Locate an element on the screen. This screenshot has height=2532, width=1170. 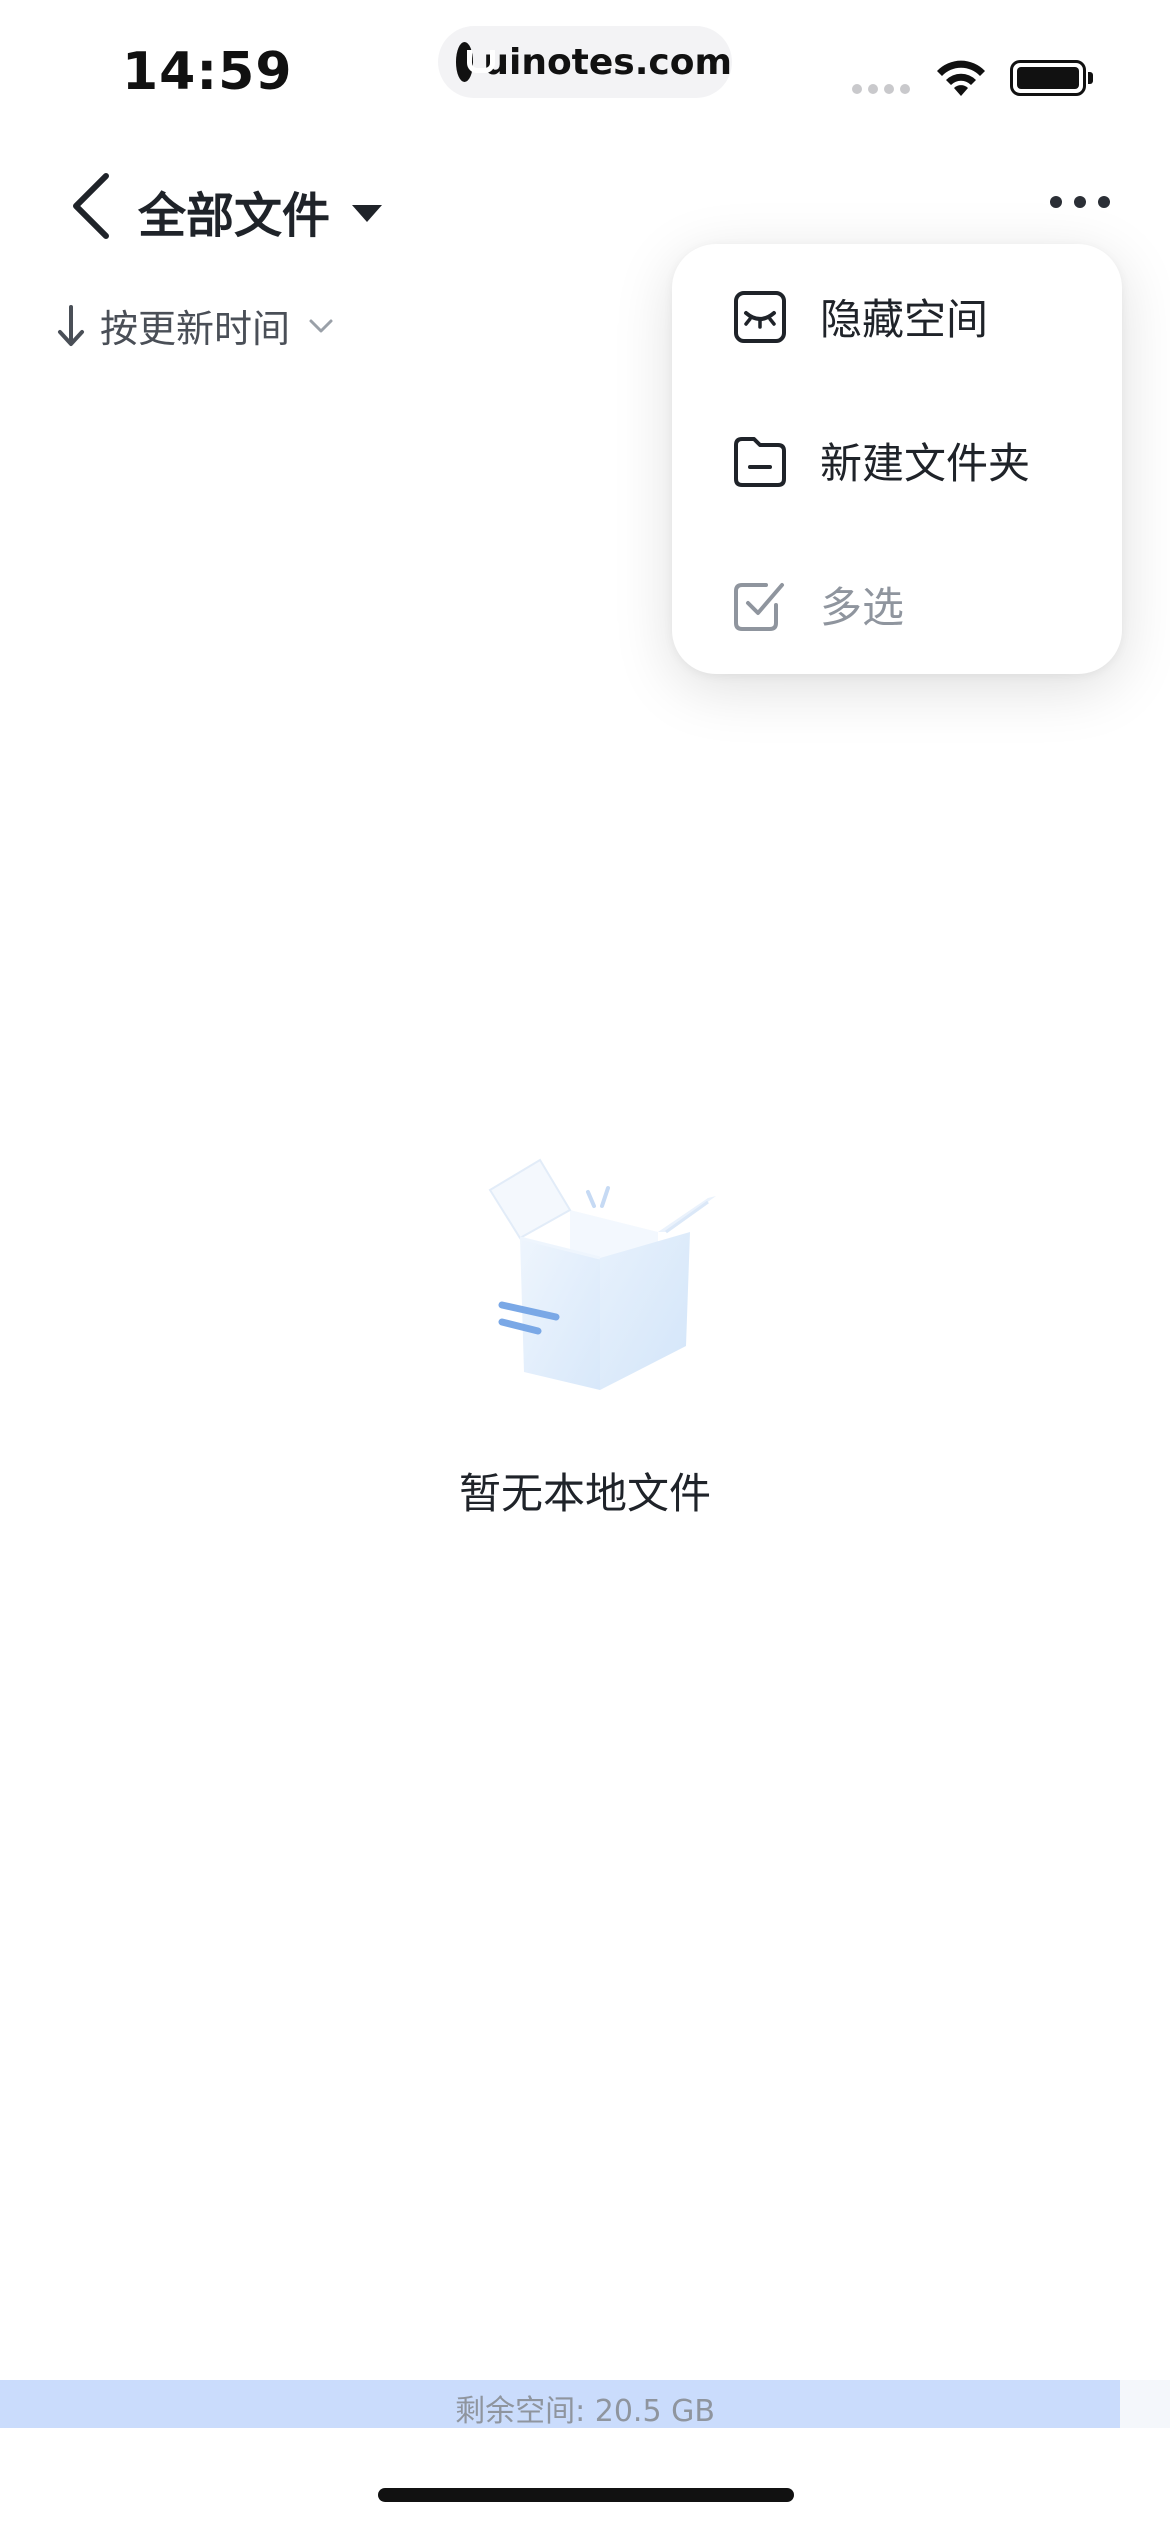
menu-item-hidden-space: 隐藏空间 is located at coordinates (860, 316).